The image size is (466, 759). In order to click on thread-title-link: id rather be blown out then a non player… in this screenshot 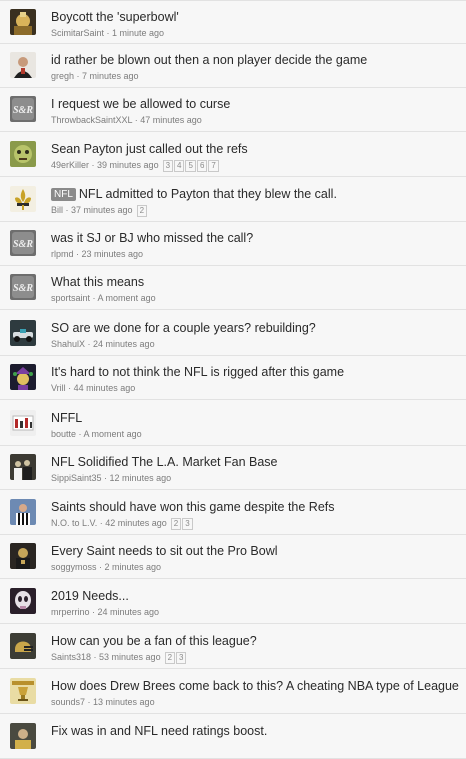, I will do `click(209, 60)`.